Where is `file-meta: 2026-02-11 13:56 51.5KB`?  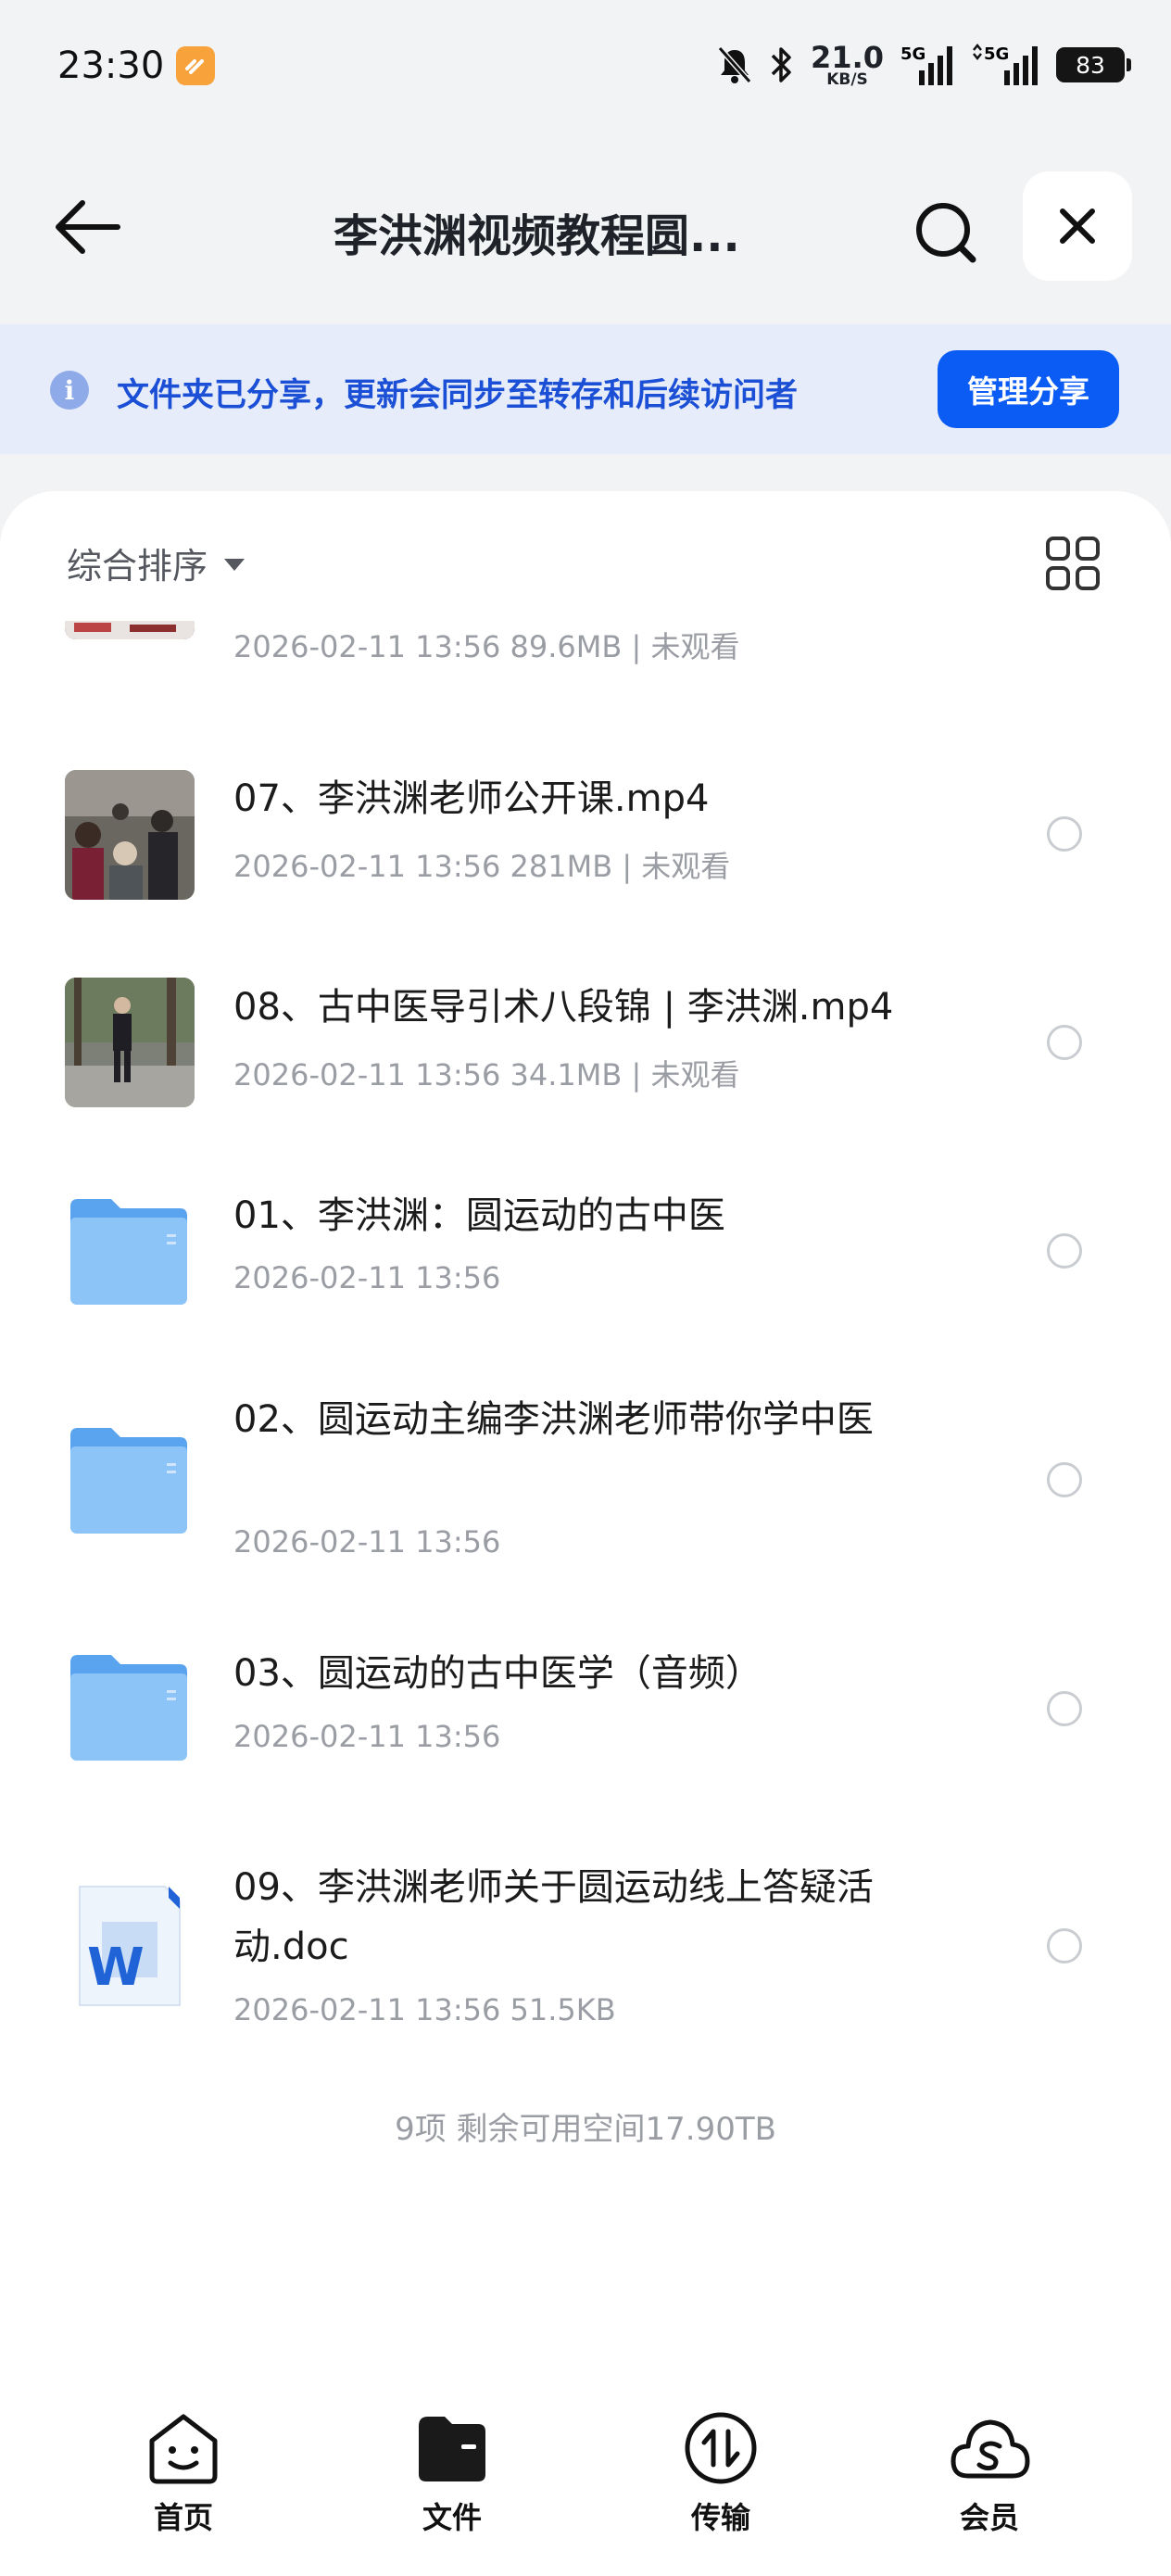
file-meta: 2026-02-11 13:56 51.5KB is located at coordinates (425, 2009).